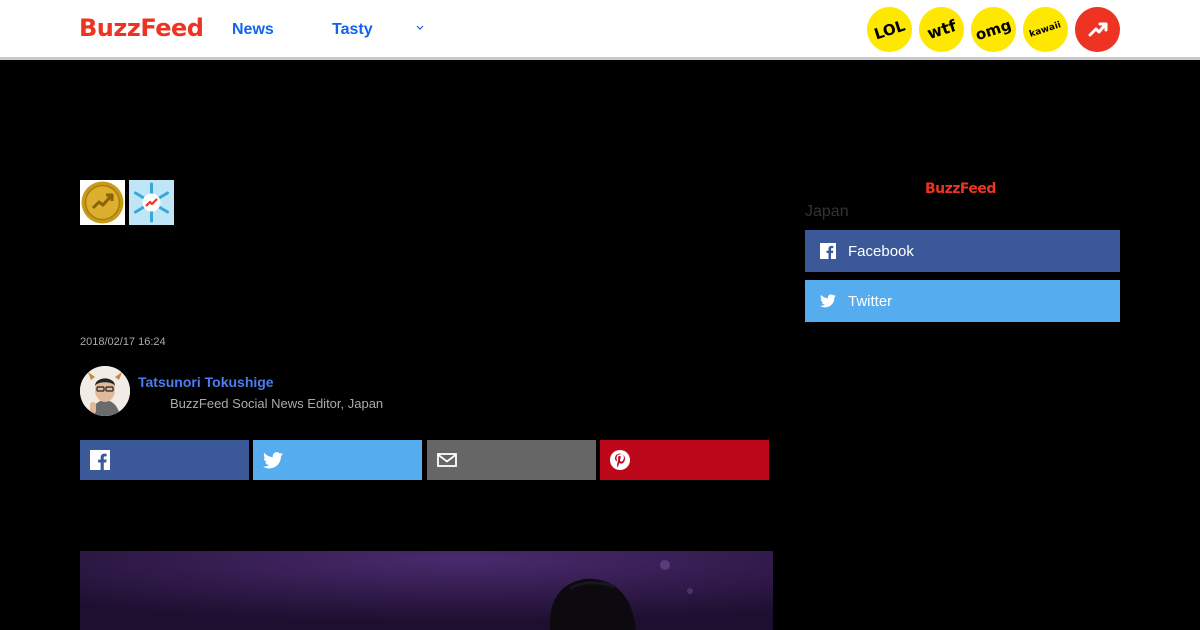 The width and height of the screenshot is (1200, 630). What do you see at coordinates (684, 460) in the screenshot?
I see `share-pinterest-button` at bounding box center [684, 460].